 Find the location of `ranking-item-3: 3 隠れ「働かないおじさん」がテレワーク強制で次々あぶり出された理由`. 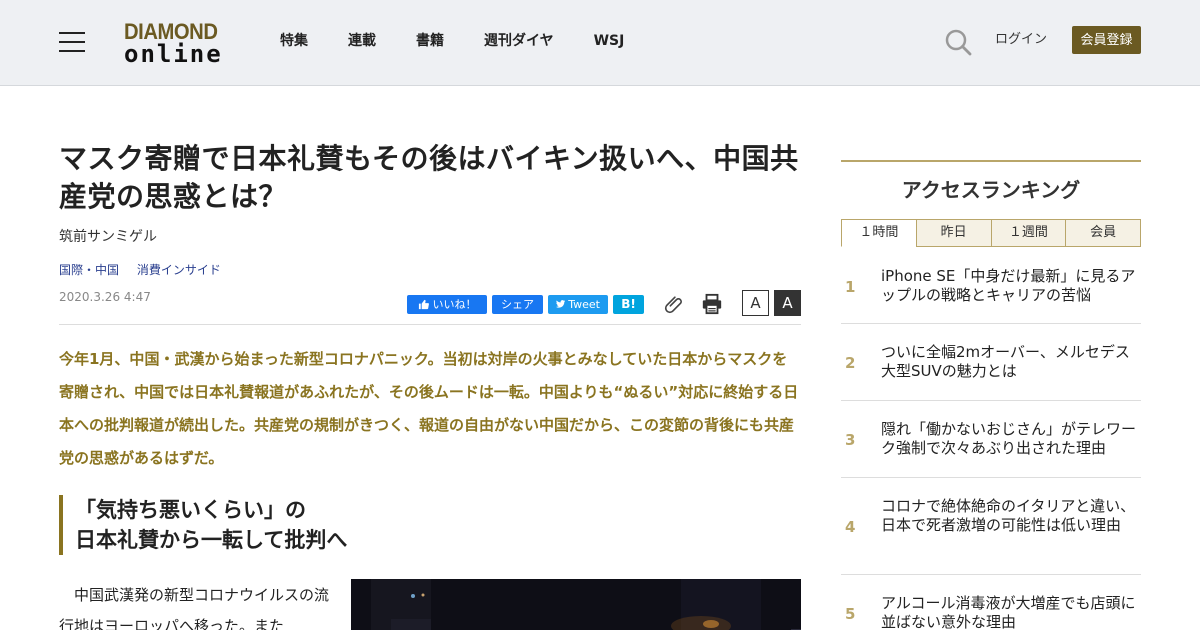

ranking-item-3: 3 隠れ「働かないおじさん」がテレワーク強制で次々あぶり出された理由 is located at coordinates (991, 439).